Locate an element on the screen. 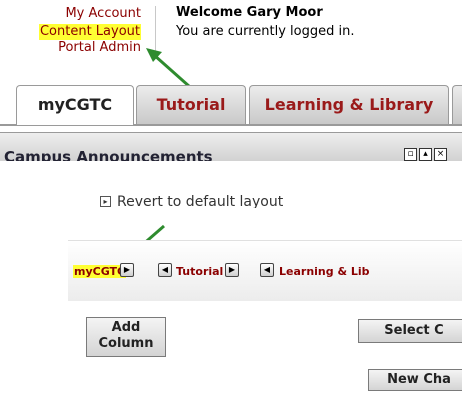 This screenshot has height=396, width=462. layout-tab-learning-library: Learning & Lib is located at coordinates (324, 271).